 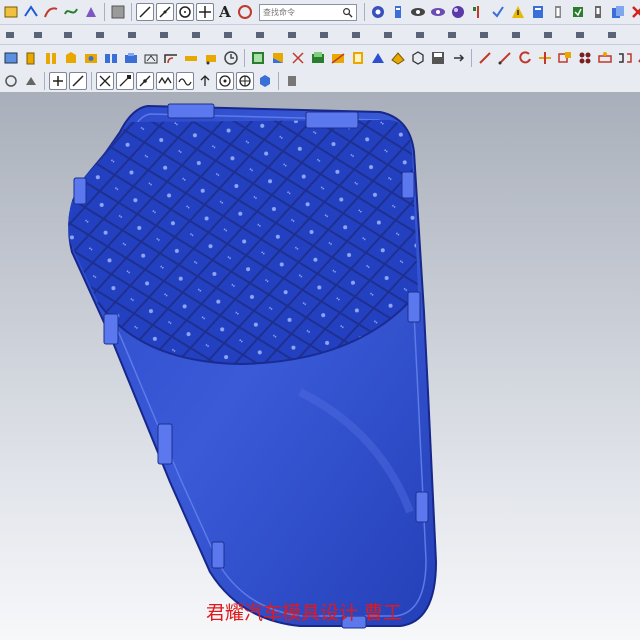 I want to click on trim-icon, so click(x=338, y=58).